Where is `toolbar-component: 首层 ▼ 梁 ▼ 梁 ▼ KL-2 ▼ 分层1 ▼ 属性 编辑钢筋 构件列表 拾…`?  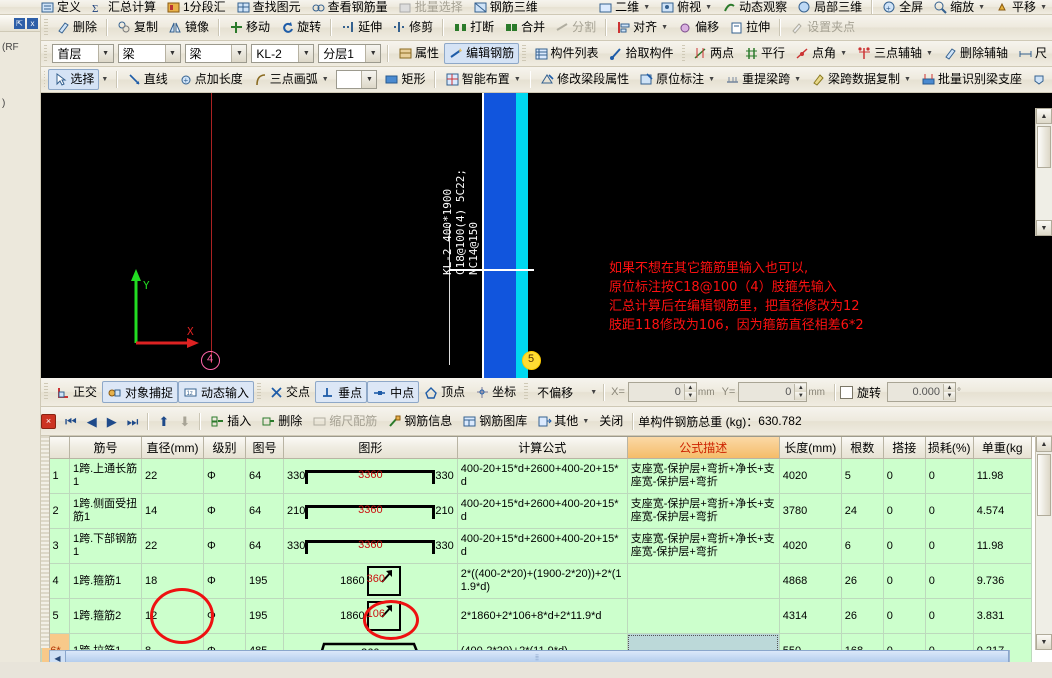 toolbar-component: 首层 ▼ 梁 ▼ 梁 ▼ KL-2 ▼ 分层1 ▼ 属性 编辑钢筋 构件列表 拾… is located at coordinates (546, 54).